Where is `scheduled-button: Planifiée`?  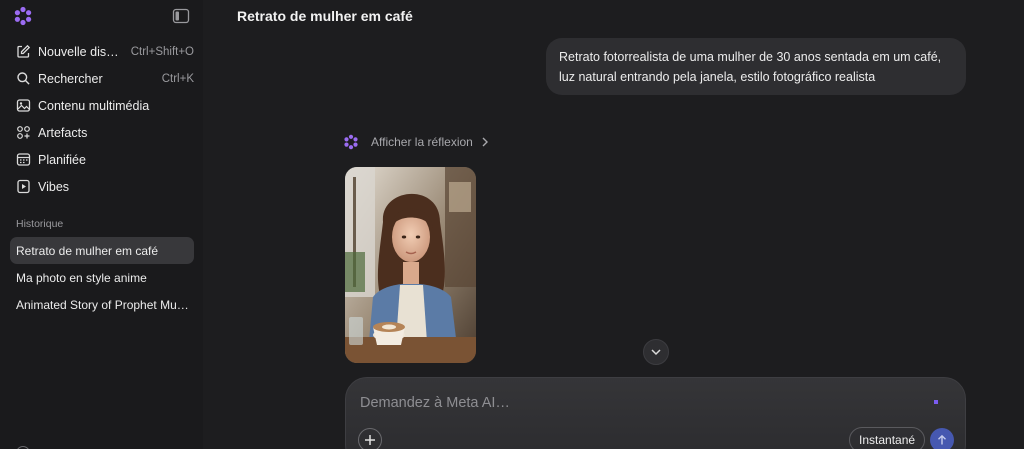
scheduled-button: Planifiée is located at coordinates (102, 159).